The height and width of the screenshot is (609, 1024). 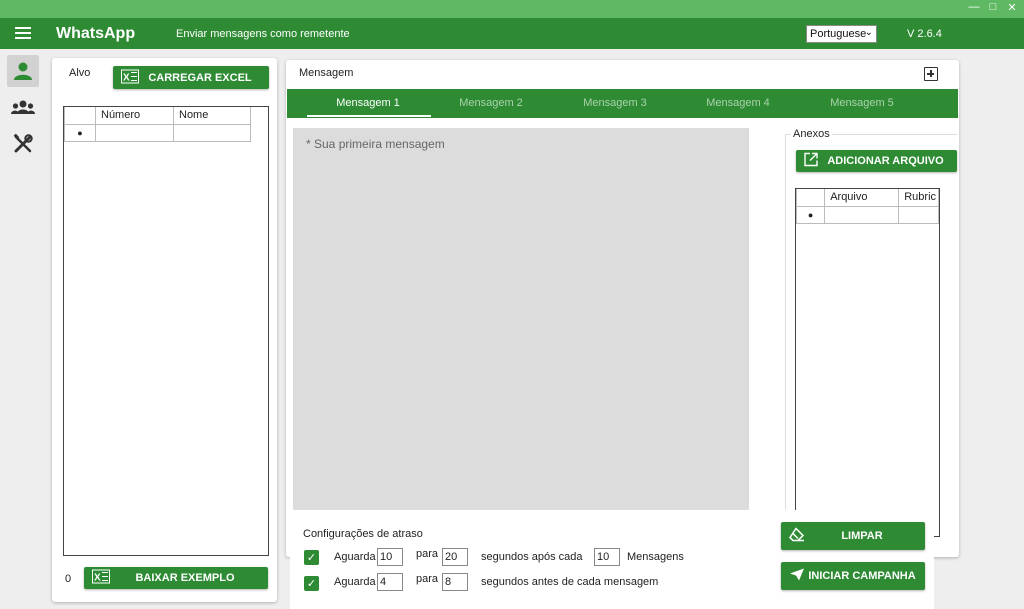 I want to click on eraser-icon, so click(x=797, y=536).